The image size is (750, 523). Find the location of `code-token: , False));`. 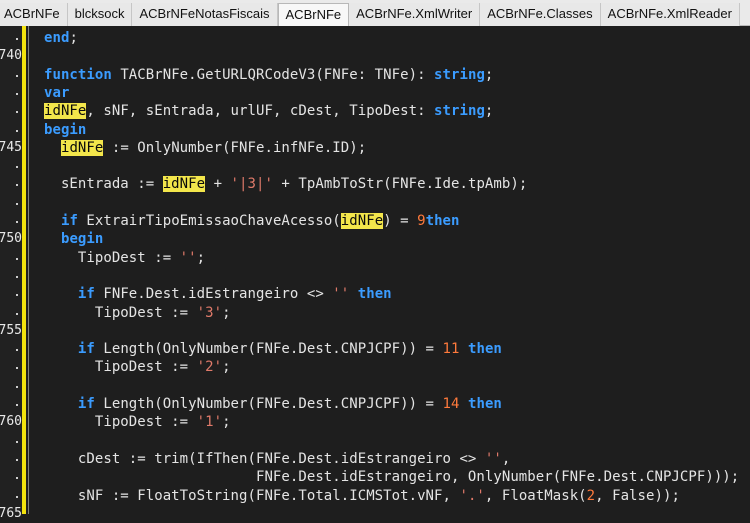

code-token: , False)); is located at coordinates (637, 495).